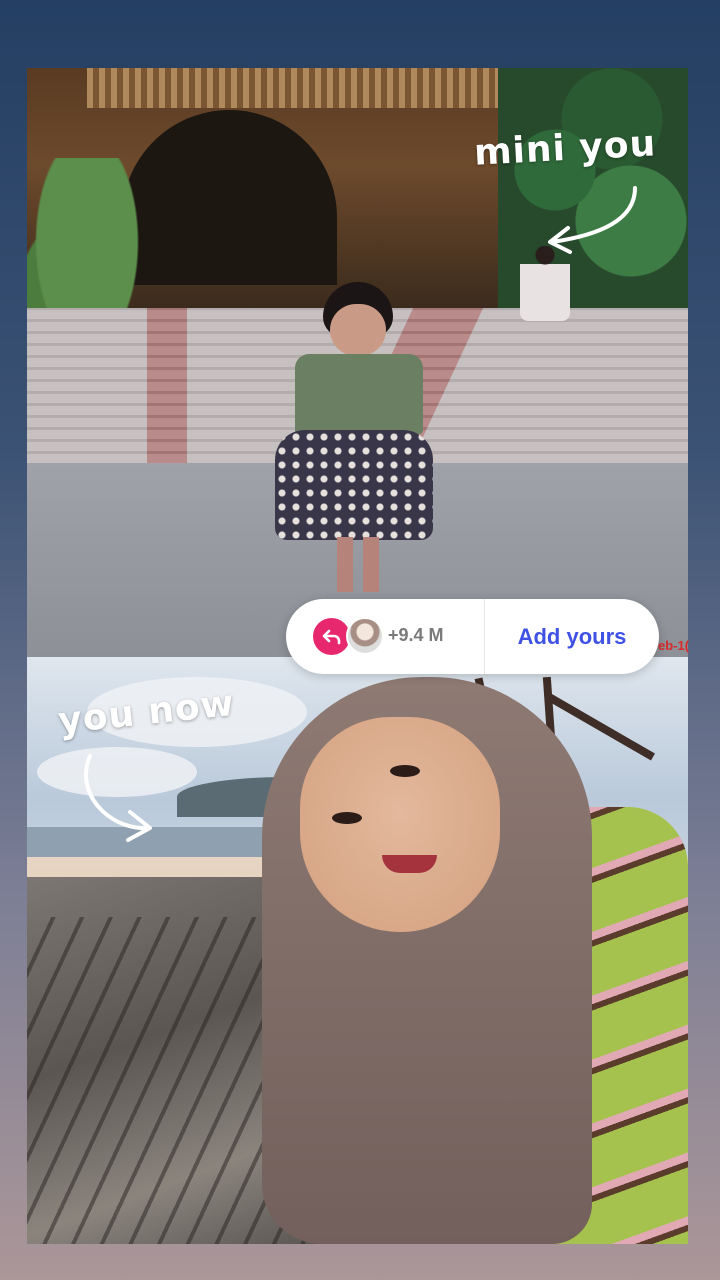 Image resolution: width=720 pixels, height=1280 pixels. I want to click on participant-count: +9.4 M, so click(416, 635).